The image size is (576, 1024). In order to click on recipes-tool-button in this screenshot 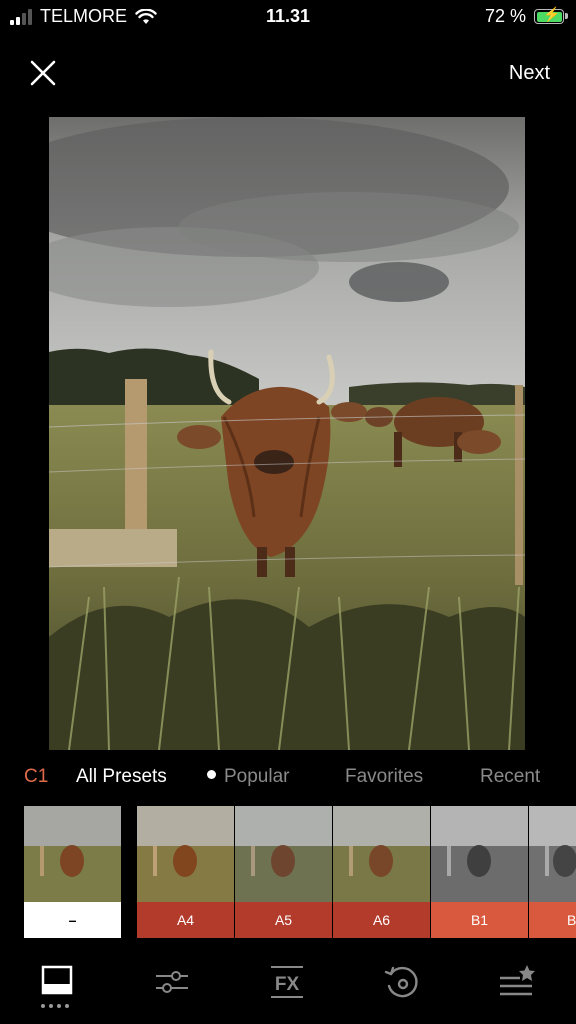, I will do `click(518, 984)`.